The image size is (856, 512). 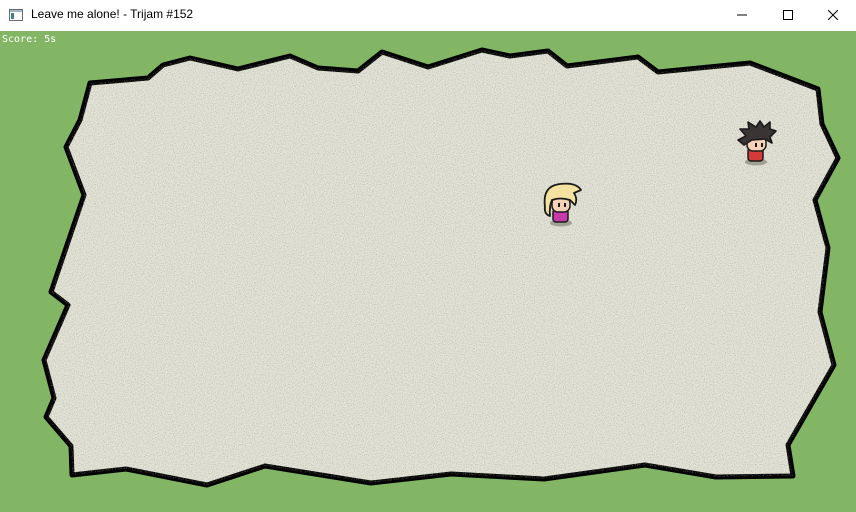 I want to click on score-label: Score: 5s, so click(x=29, y=39).